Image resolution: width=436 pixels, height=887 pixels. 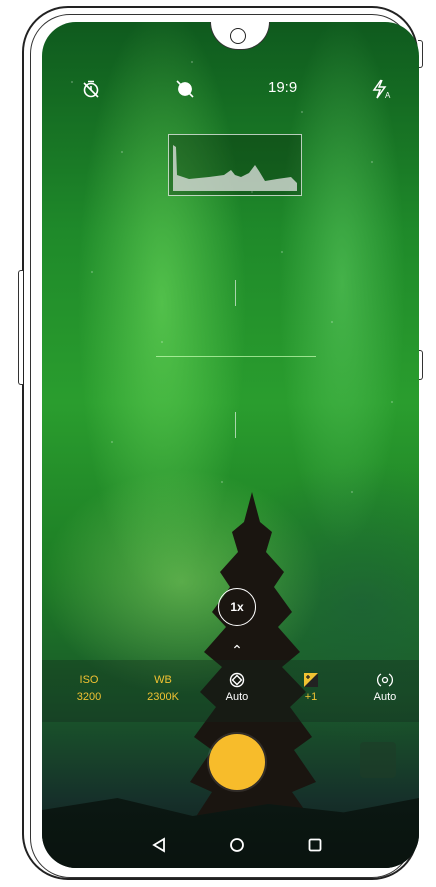 I want to click on front-camera, so click(x=238, y=36).